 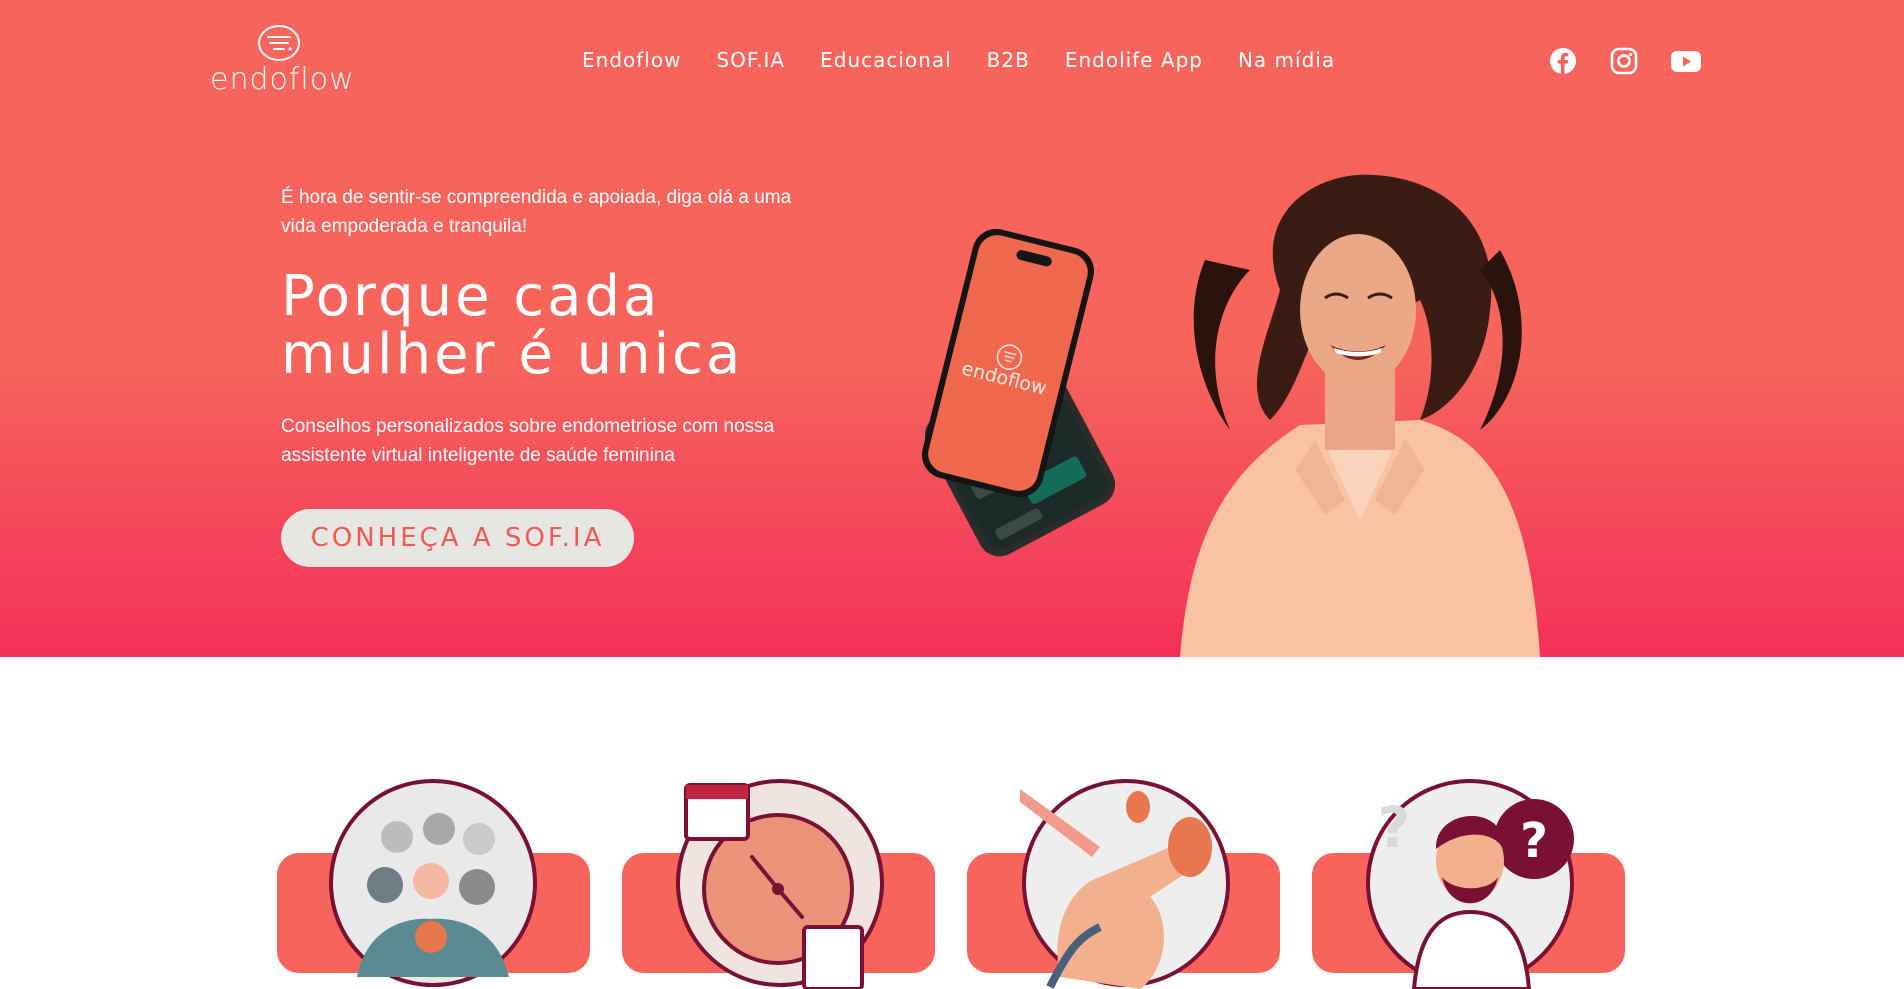 I want to click on smiling-woman-image, so click(x=1360, y=415).